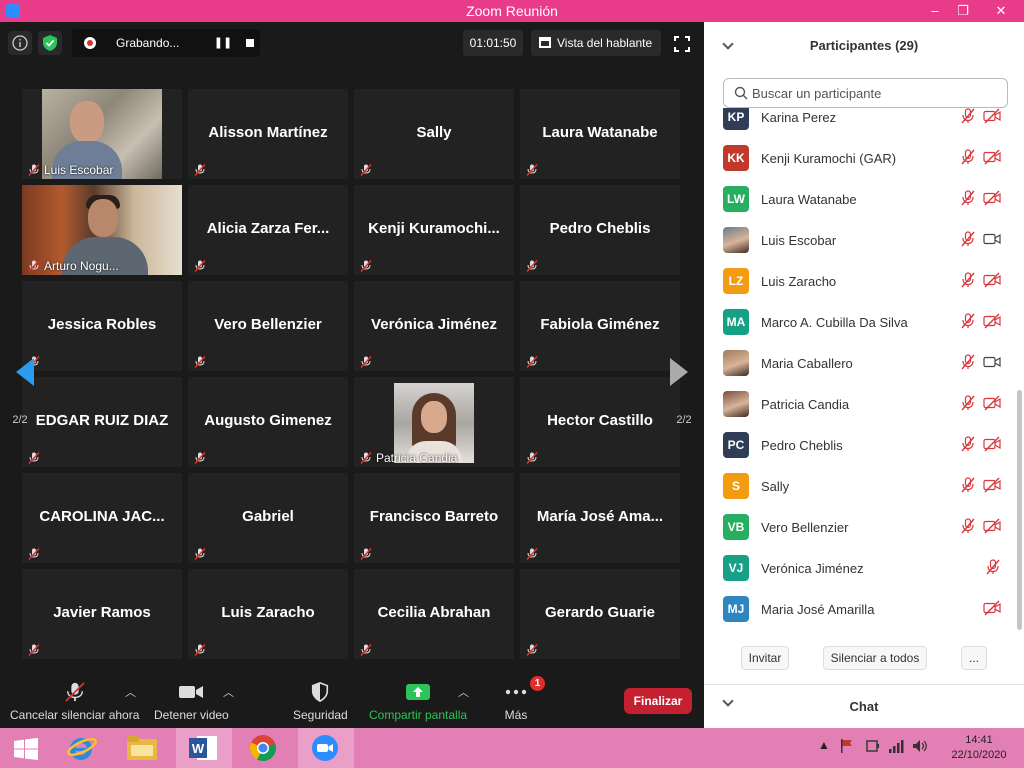  Describe the element at coordinates (223, 43) in the screenshot. I see `pause-recording-button: ❚❚` at that location.